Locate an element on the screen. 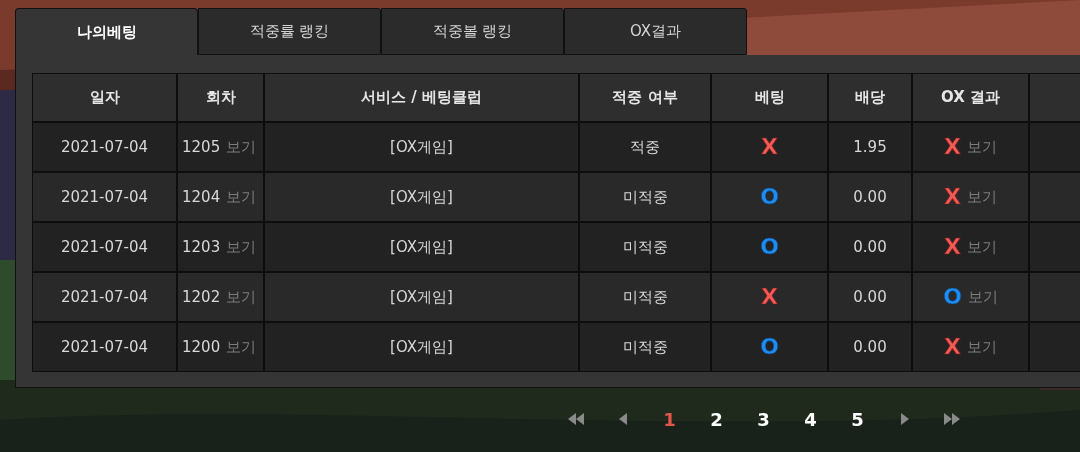  tab: 적중률 랭킹 is located at coordinates (289, 31).